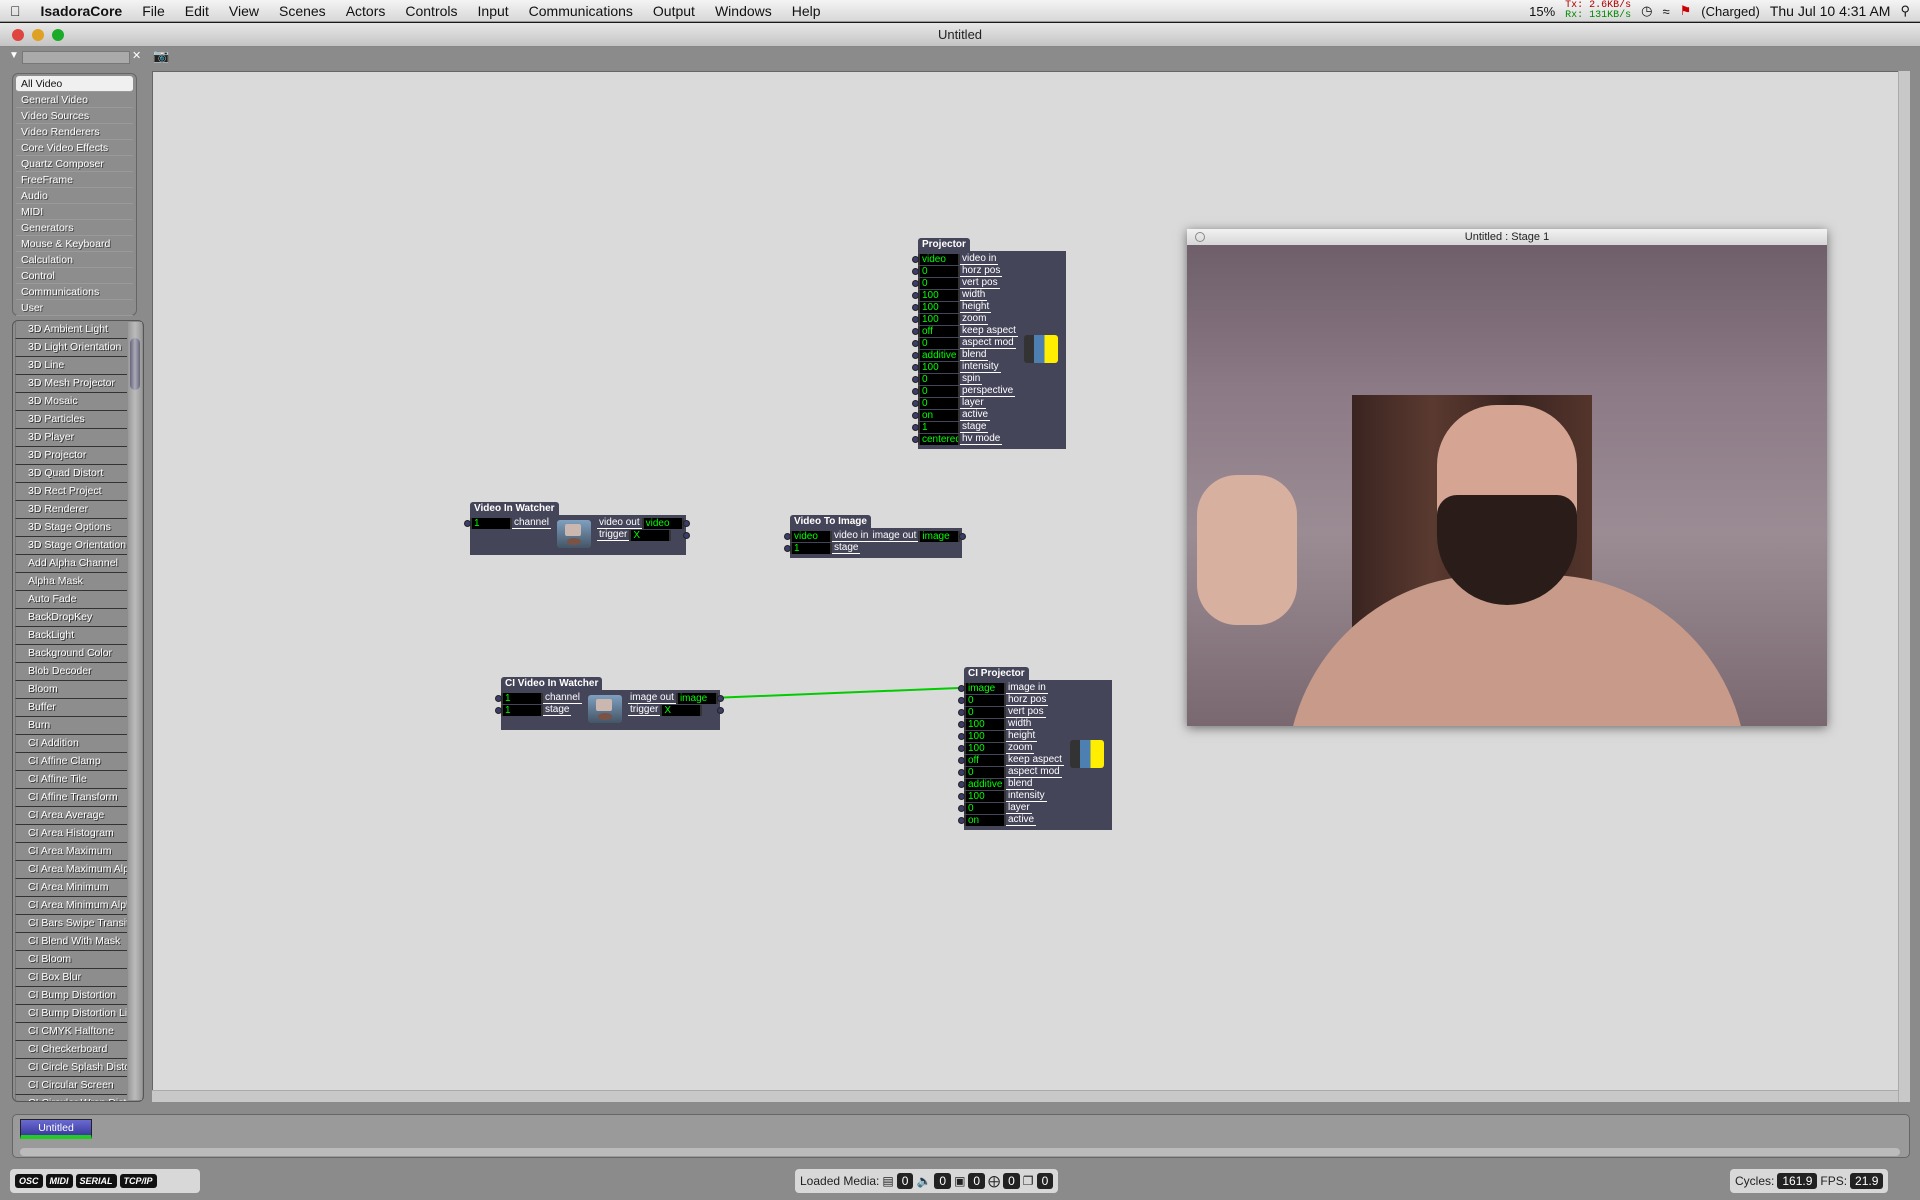 The image size is (1920, 1200). What do you see at coordinates (71, 564) in the screenshot?
I see `actor-list-item: Add Alpha Channel` at bounding box center [71, 564].